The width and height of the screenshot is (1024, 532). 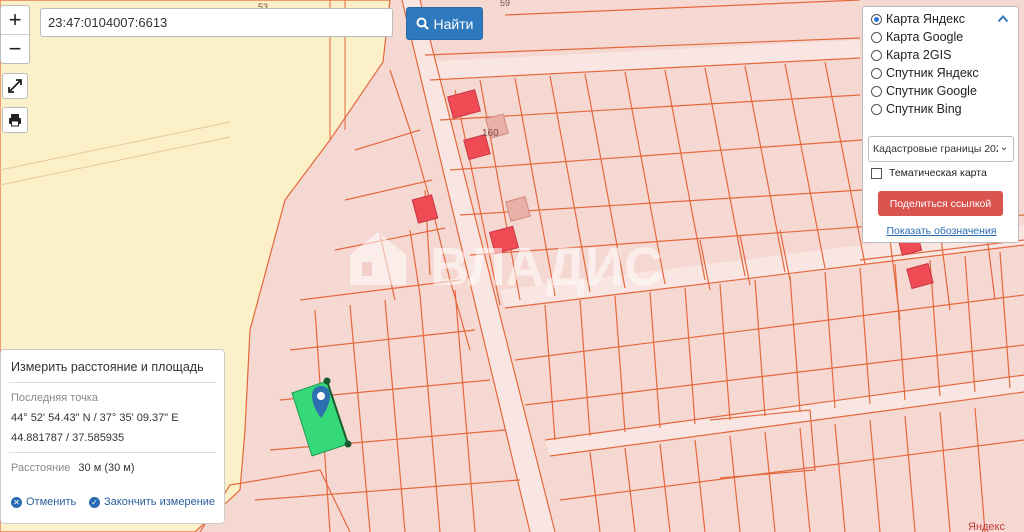 I want to click on watermark-text: ВЛАДИС, so click(x=546, y=267).